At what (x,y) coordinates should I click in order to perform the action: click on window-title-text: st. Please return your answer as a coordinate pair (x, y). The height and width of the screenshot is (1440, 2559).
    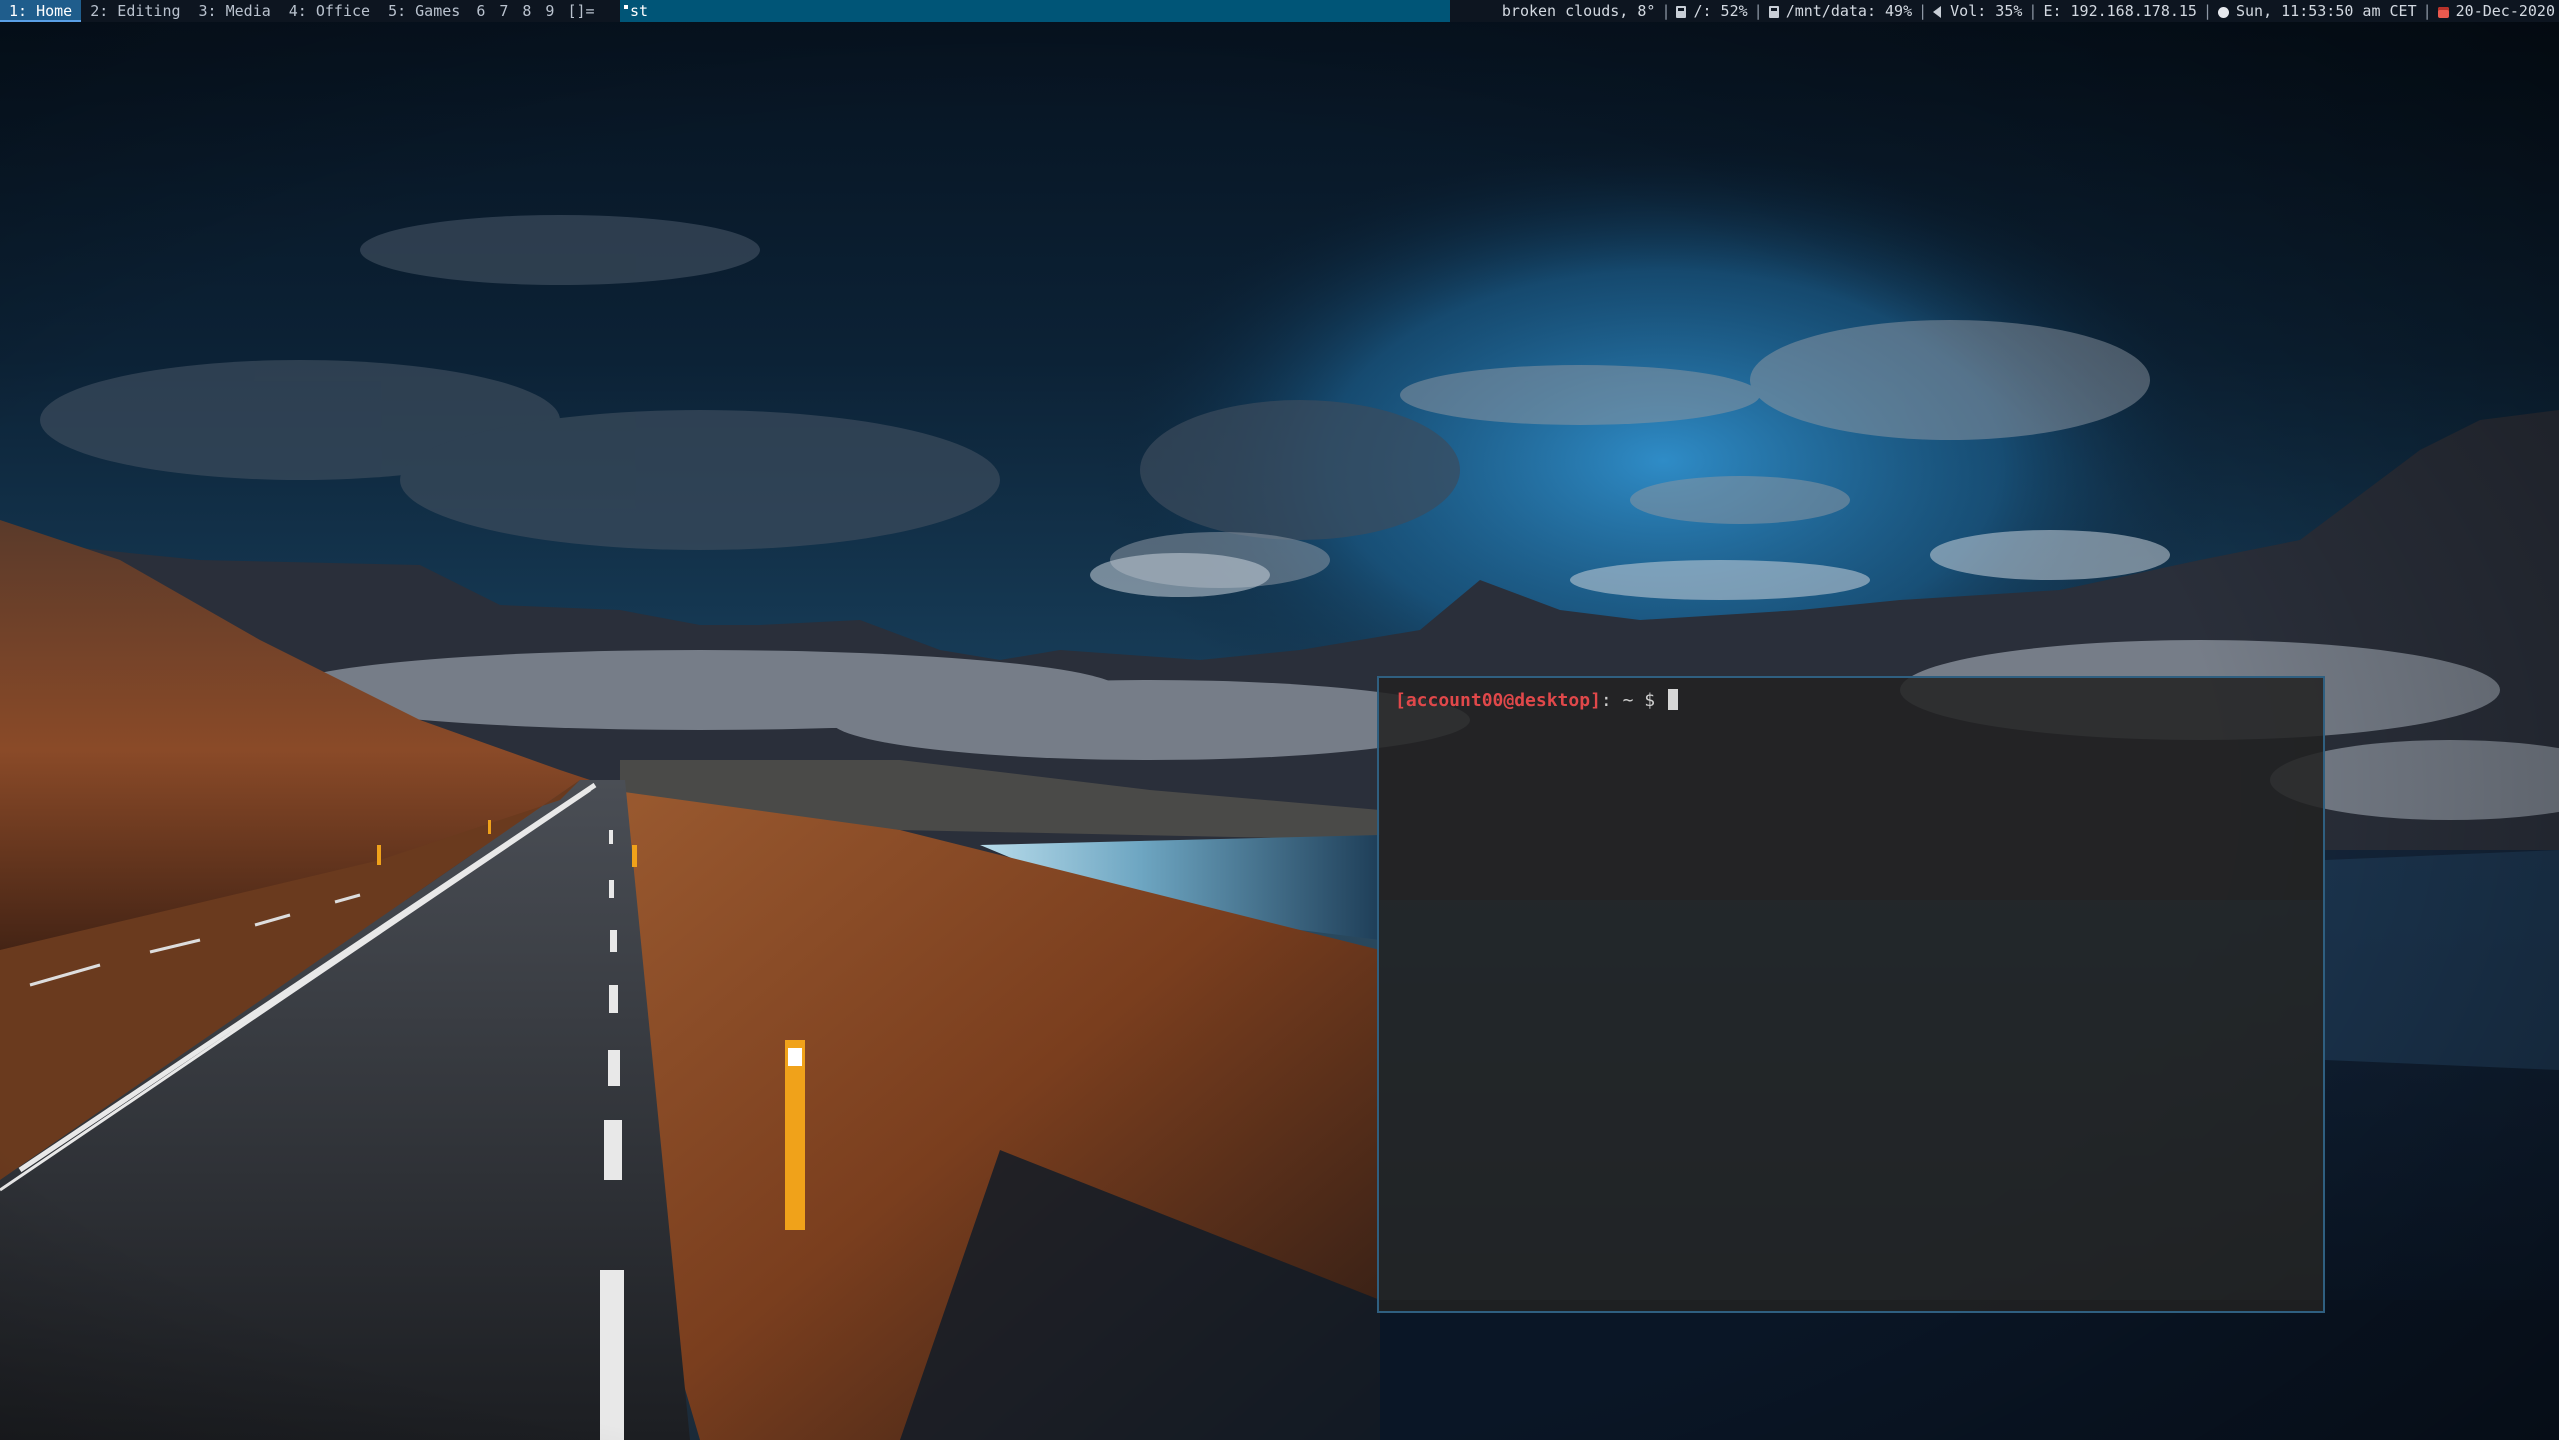
    Looking at the image, I should click on (639, 11).